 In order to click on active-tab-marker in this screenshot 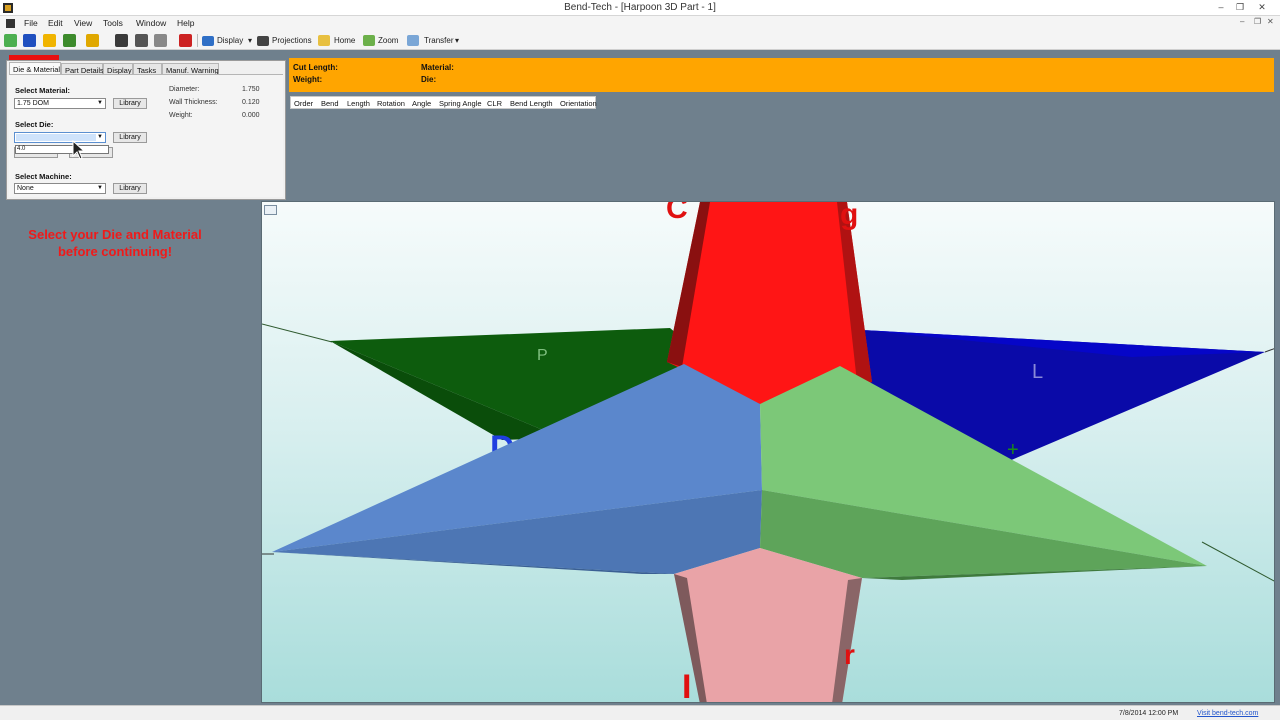, I will do `click(34, 57)`.